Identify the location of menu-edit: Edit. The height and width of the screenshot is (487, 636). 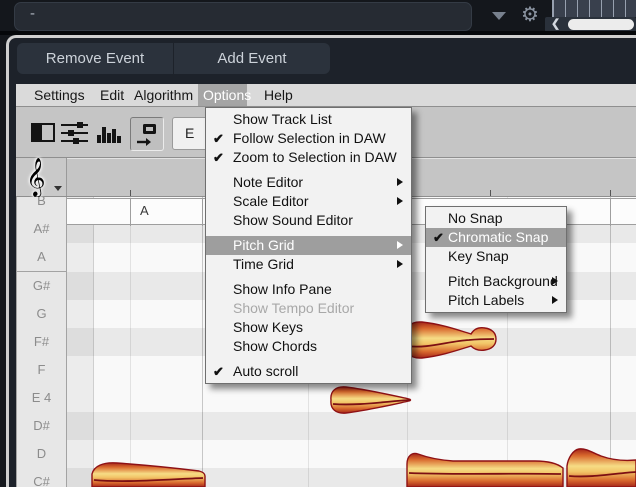
(112, 95).